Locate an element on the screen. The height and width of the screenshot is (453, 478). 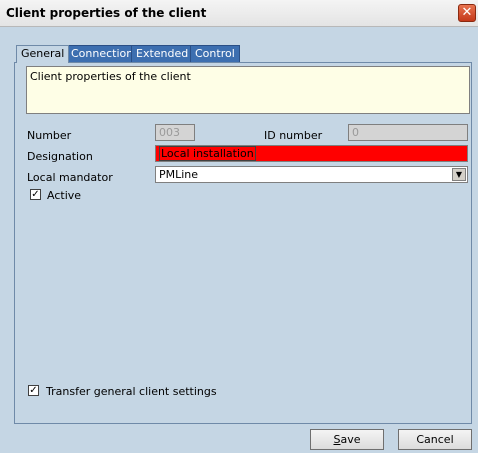
dialog-footer: Save Cancel is located at coordinates (239, 439).